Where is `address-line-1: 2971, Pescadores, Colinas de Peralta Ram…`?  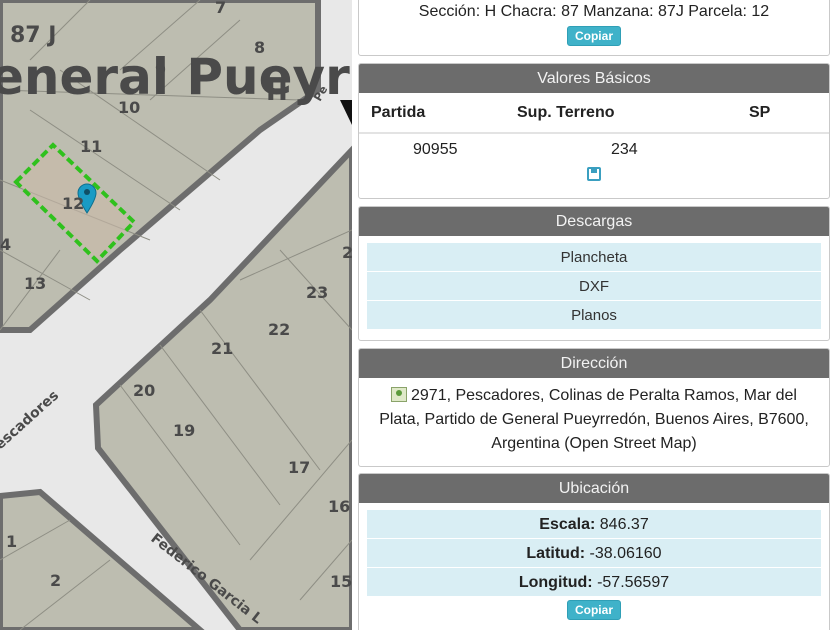
address-line-1: 2971, Pescadores, Colinas de Peralta Ram… is located at coordinates (604, 395).